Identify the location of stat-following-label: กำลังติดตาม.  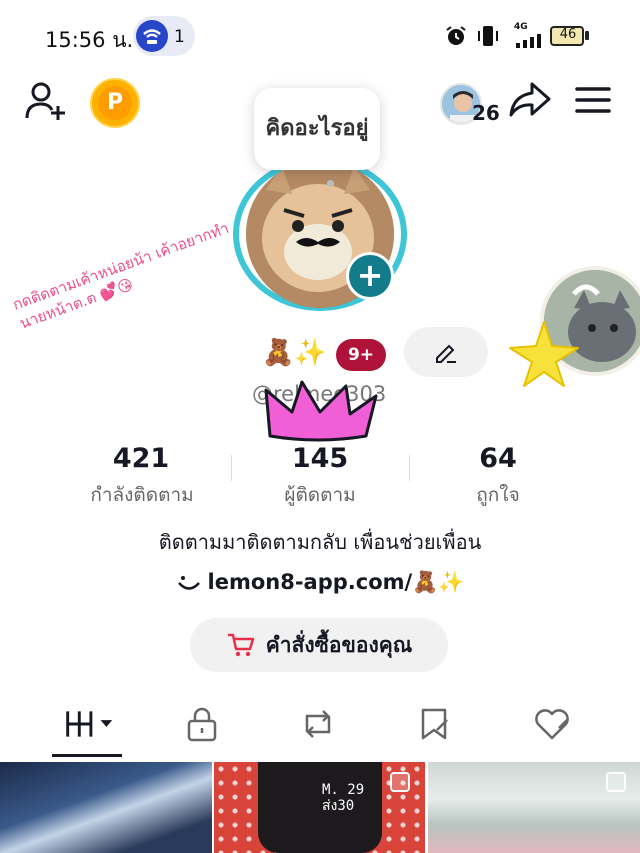
(142, 495).